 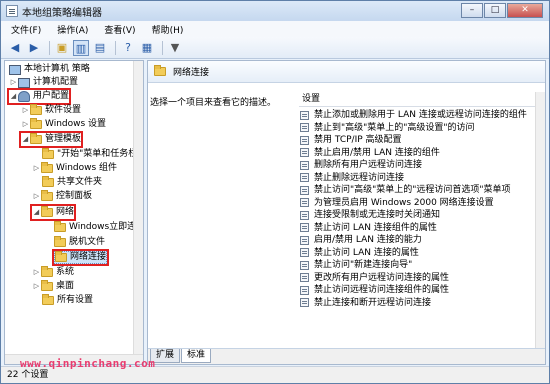 What do you see at coordinates (79, 242) in the screenshot?
I see `tree-offline-files: 脱机文件` at bounding box center [79, 242].